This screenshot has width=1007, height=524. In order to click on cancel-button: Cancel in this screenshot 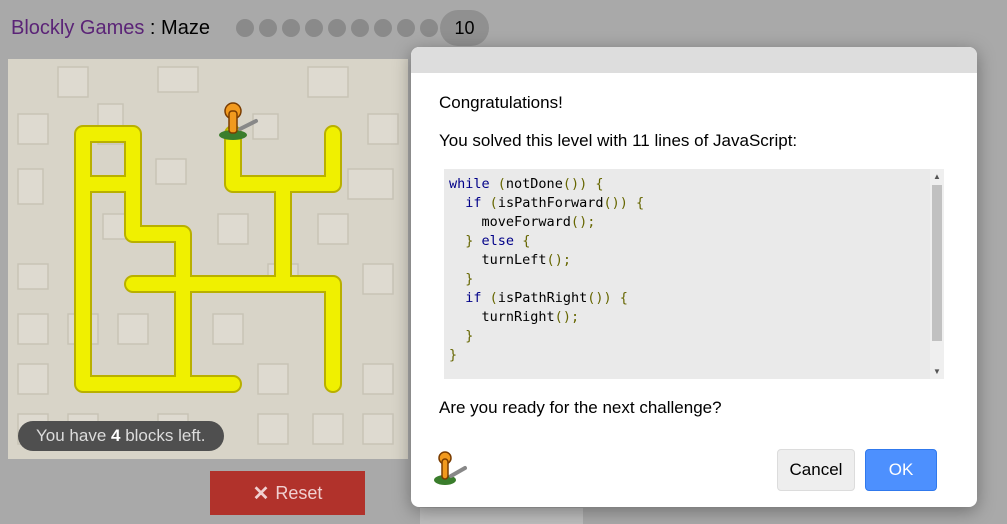, I will do `click(816, 470)`.